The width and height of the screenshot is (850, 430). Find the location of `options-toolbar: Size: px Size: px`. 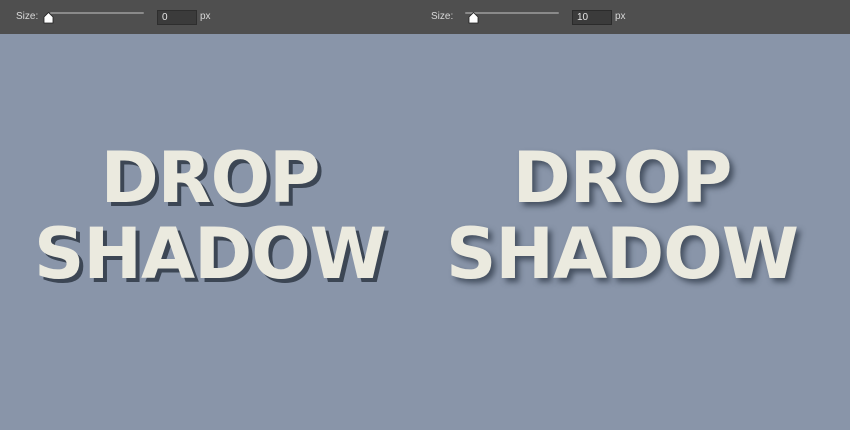

options-toolbar: Size: px Size: px is located at coordinates (425, 17).